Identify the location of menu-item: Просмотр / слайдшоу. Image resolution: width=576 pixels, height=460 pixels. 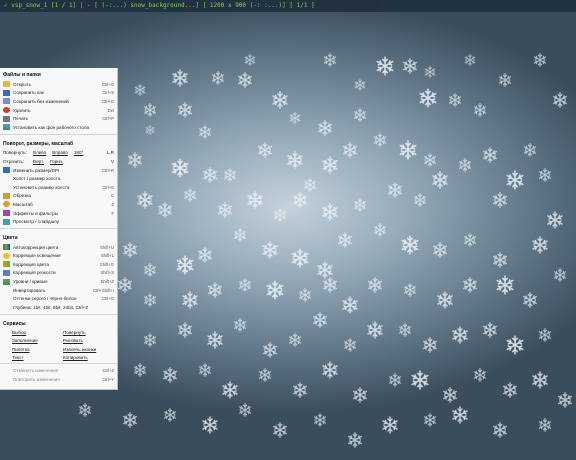
(58, 221).